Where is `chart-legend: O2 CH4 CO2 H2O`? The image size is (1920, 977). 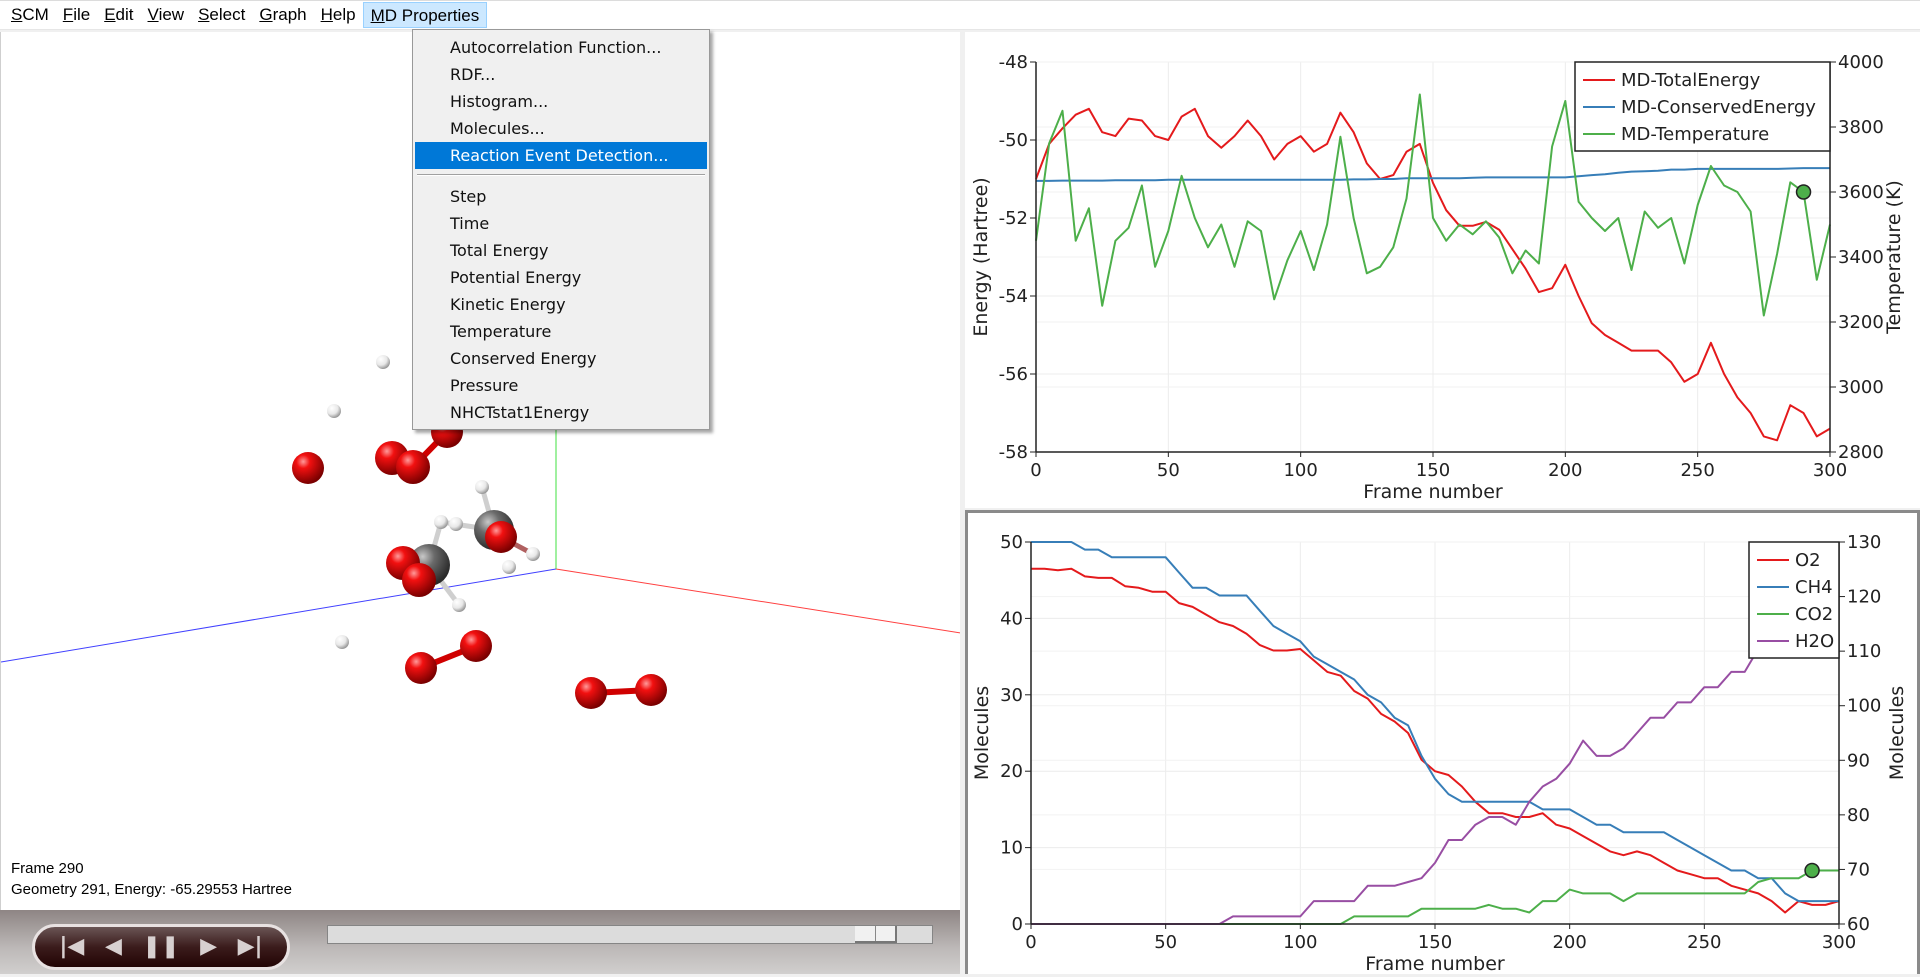 chart-legend: O2 CH4 CO2 H2O is located at coordinates (1794, 600).